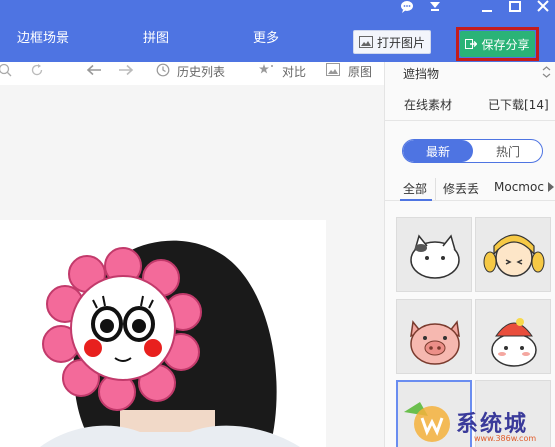 Image resolution: width=555 pixels, height=447 pixels. What do you see at coordinates (428, 104) in the screenshot?
I see `tab-online-materials: 在线素材` at bounding box center [428, 104].